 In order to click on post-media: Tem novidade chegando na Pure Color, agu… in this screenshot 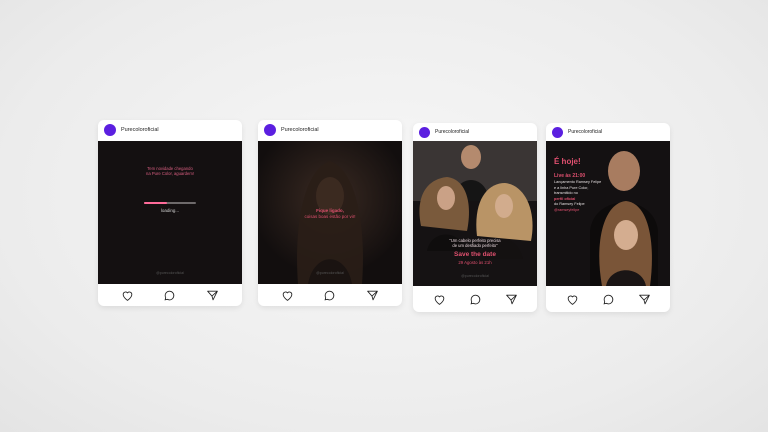, I will do `click(170, 212)`.